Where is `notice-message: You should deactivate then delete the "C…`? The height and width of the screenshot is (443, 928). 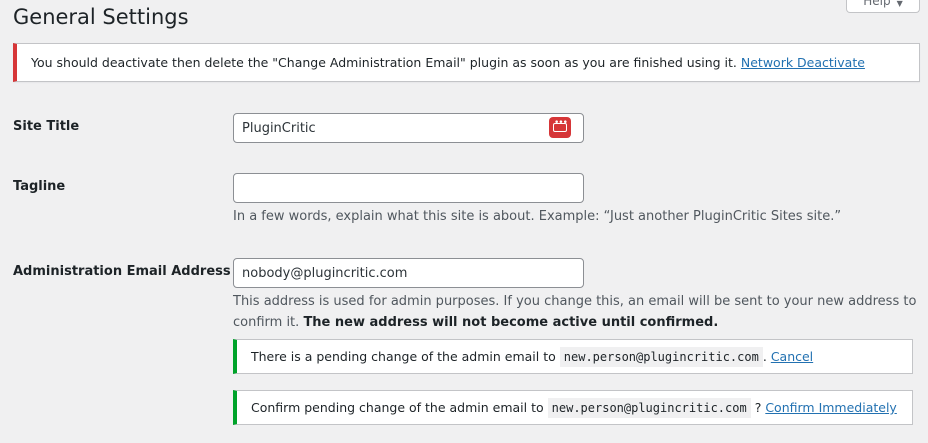
notice-message: You should deactivate then delete the "C… is located at coordinates (384, 62).